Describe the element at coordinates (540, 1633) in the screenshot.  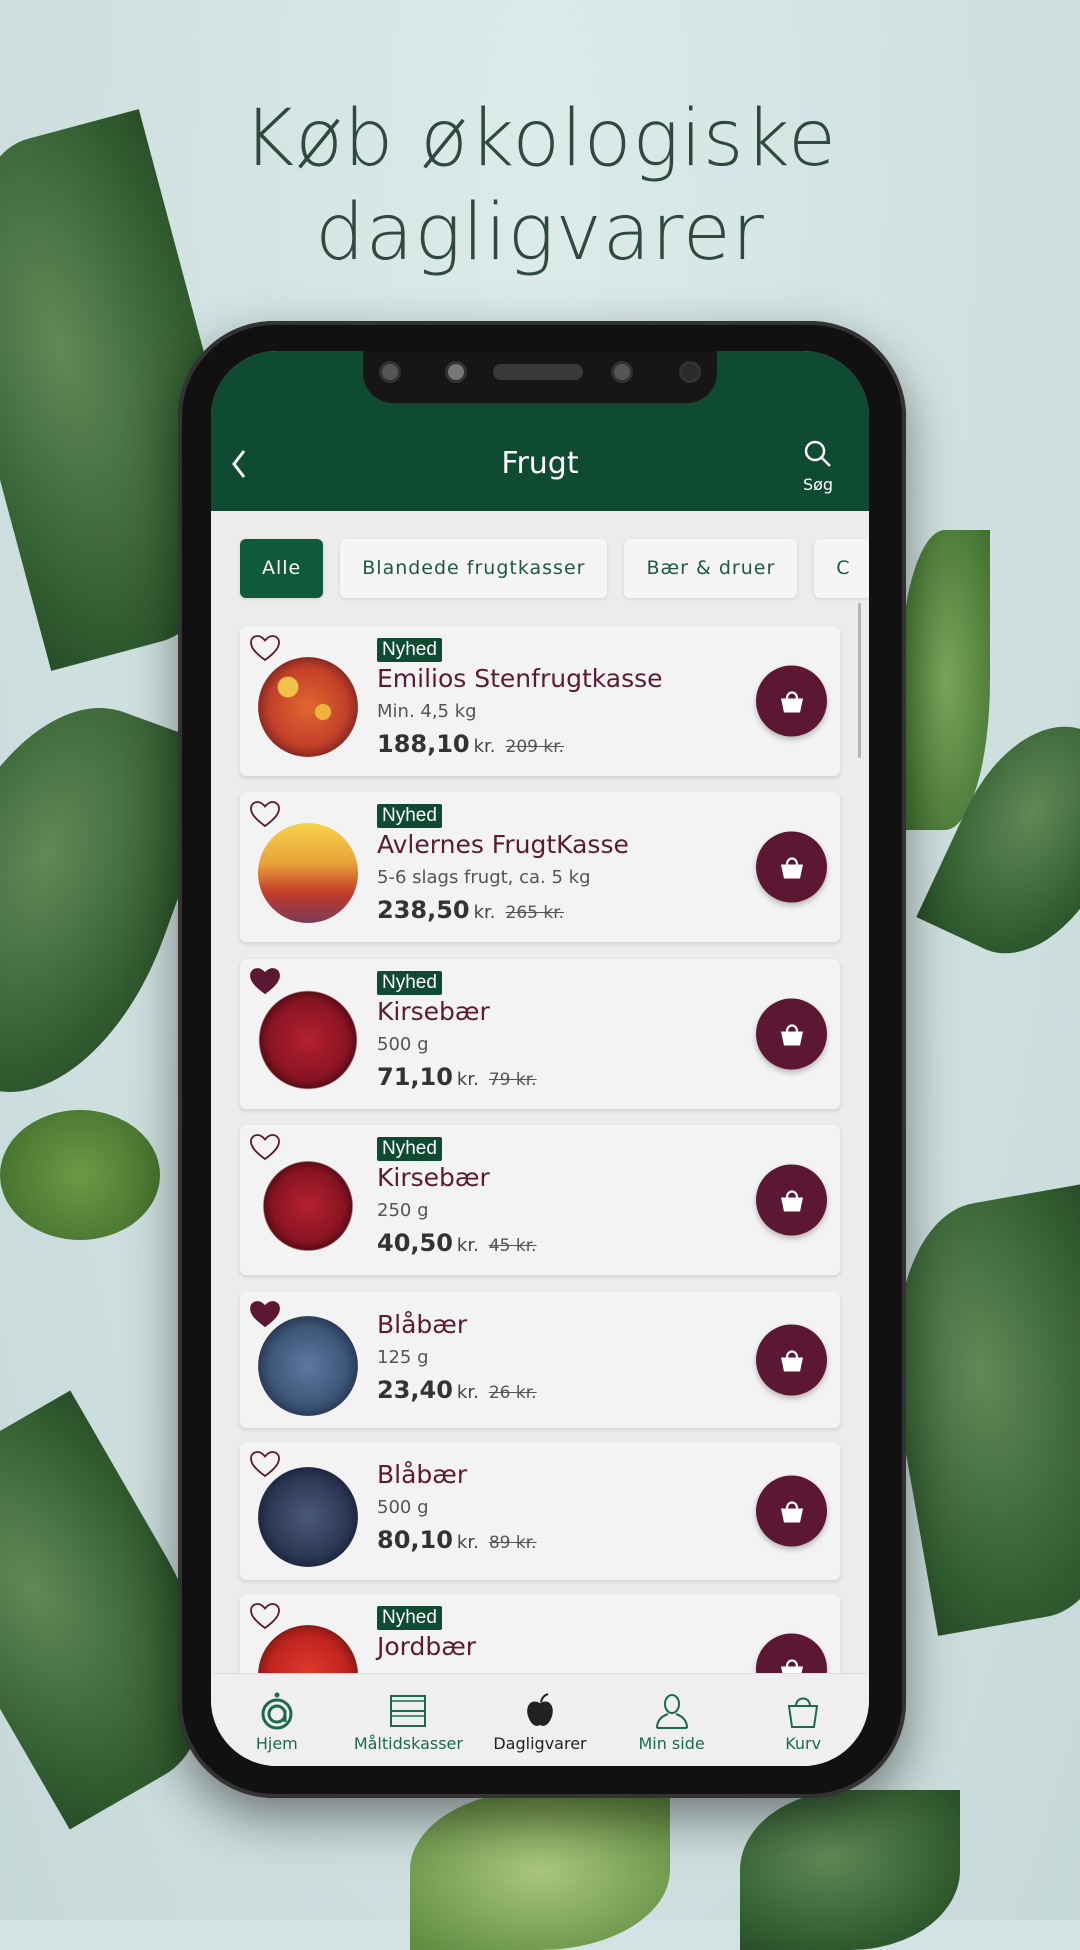
I see `product-card: Nyhed Jordbær` at that location.